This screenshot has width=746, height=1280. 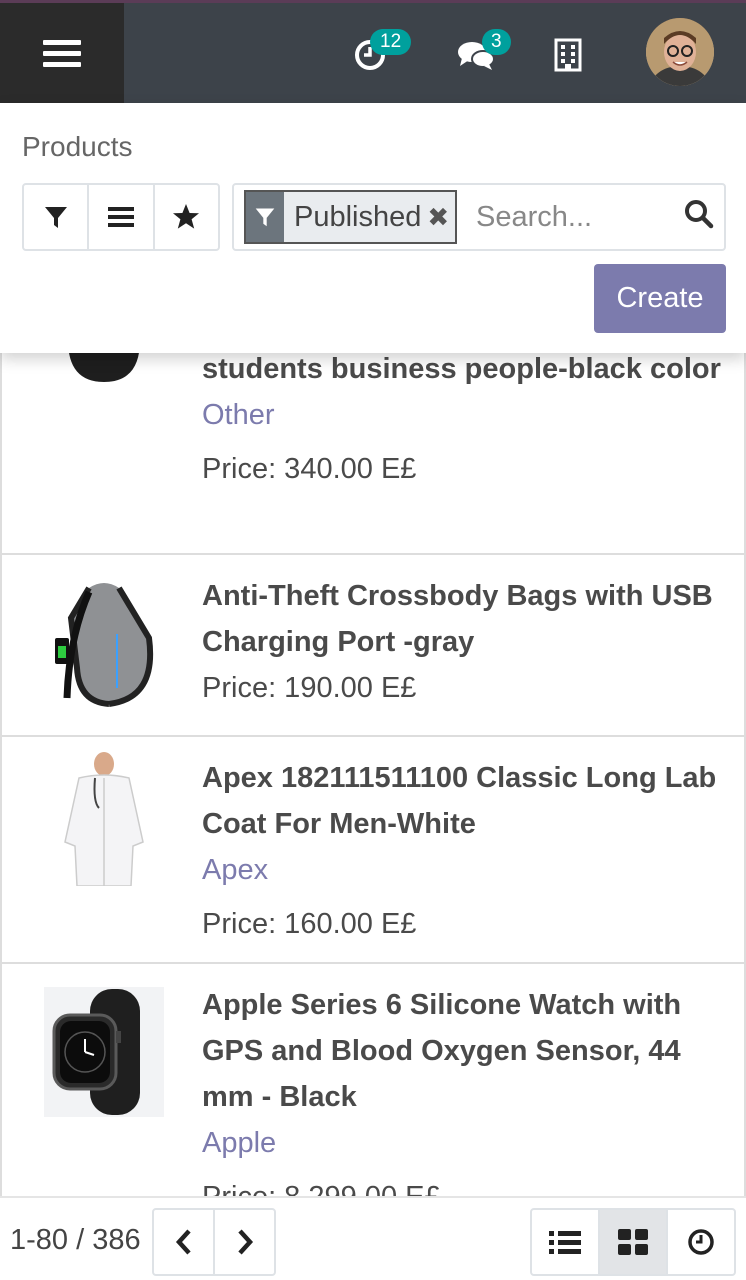 What do you see at coordinates (309, 469) in the screenshot?
I see `product-price: Price: 340.00 E£` at bounding box center [309, 469].